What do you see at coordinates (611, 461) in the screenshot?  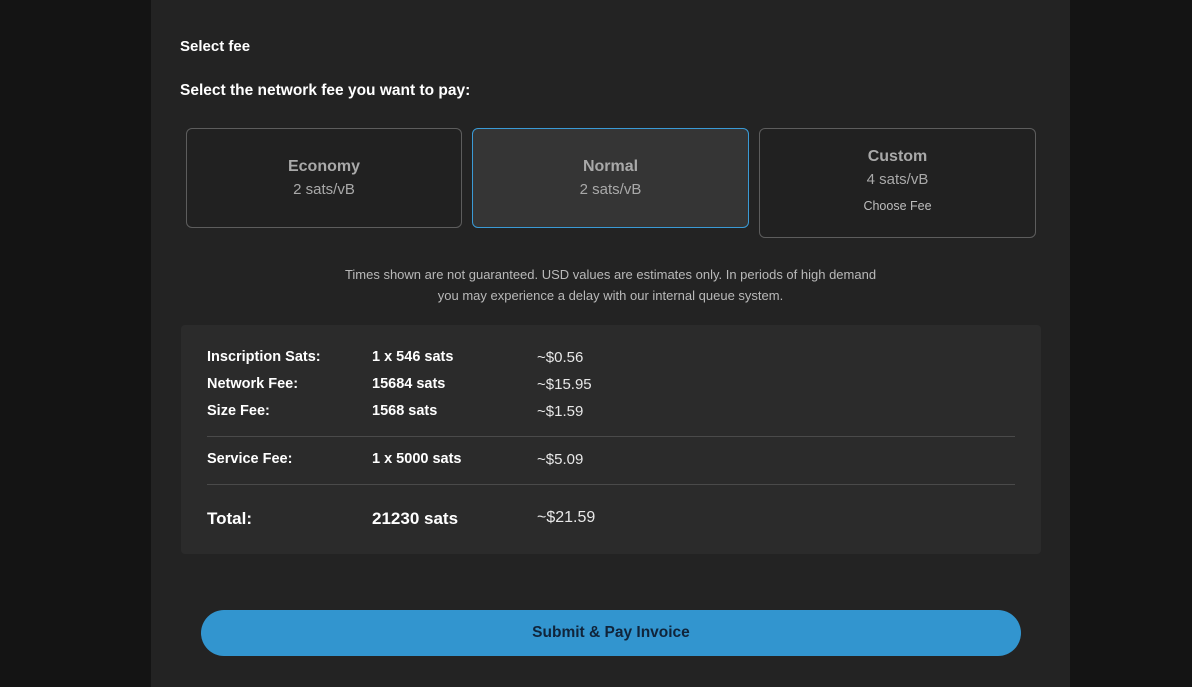 I see `summary-row-service-fee: Service Fee: 1 x 5000 sats ~$5.09` at bounding box center [611, 461].